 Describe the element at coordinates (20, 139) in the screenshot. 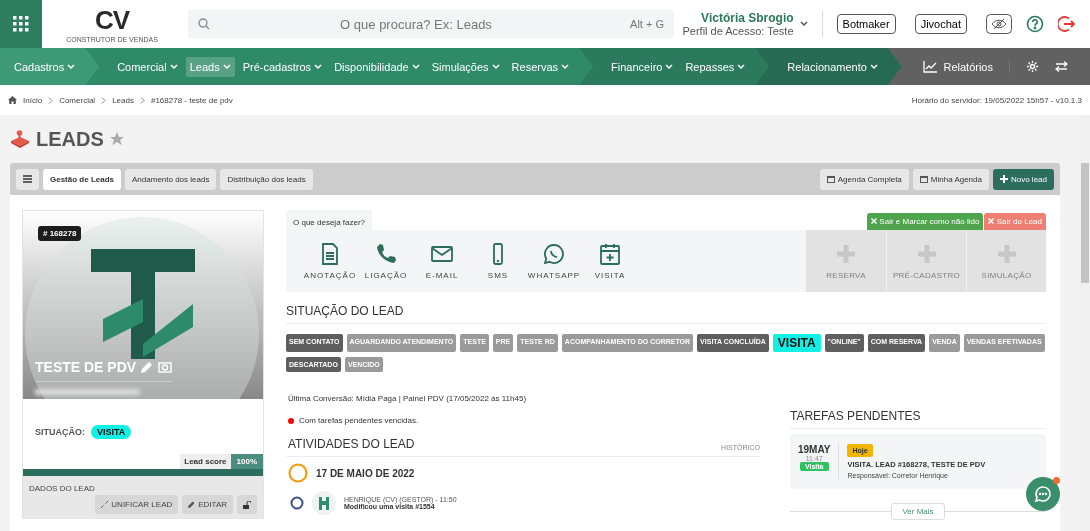

I see `joystick-icon` at that location.